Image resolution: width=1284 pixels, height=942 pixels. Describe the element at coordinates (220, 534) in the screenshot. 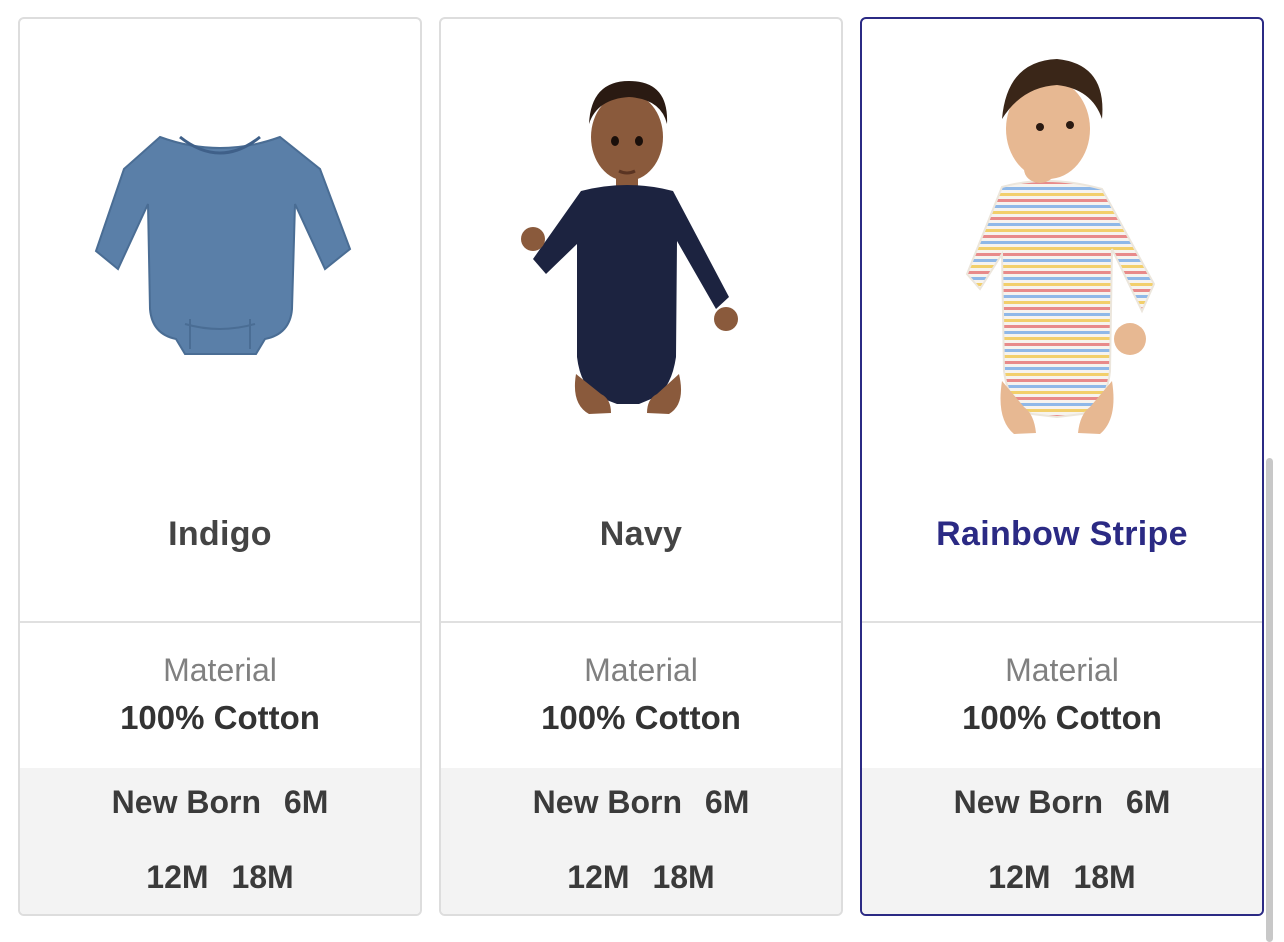

I see `product-name: Indigo` at that location.